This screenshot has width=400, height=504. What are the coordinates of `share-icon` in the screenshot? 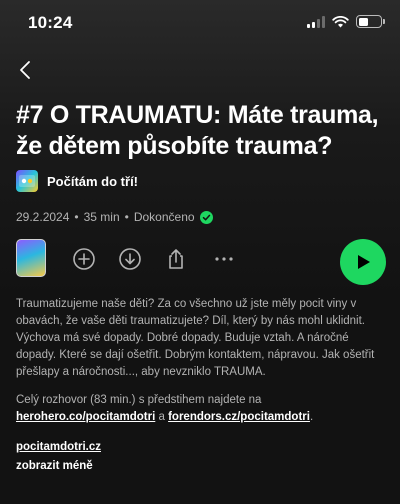 It's located at (176, 259).